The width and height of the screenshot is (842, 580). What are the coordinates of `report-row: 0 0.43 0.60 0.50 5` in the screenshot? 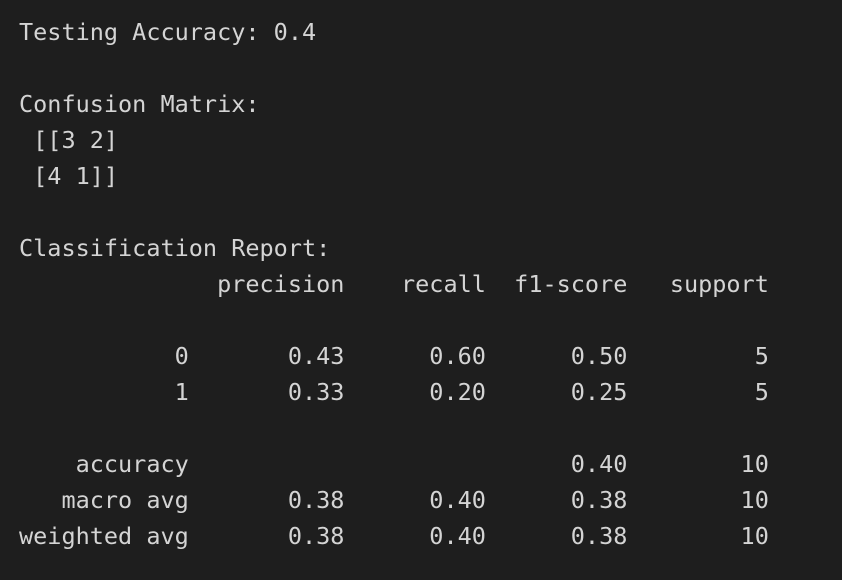 It's located at (394, 356).